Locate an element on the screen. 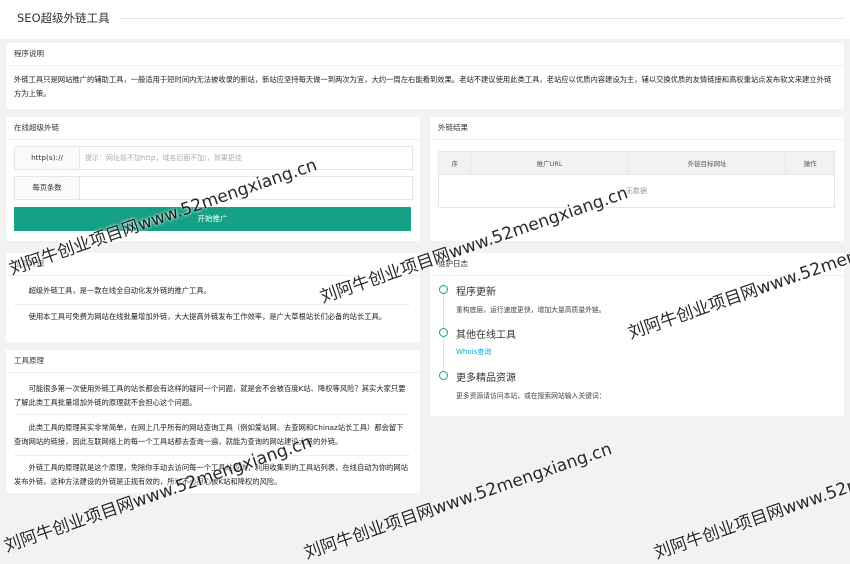 This screenshot has height=564, width=850. table-header-row: 序 推广URL 外链目标网址 操作 is located at coordinates (636, 163).